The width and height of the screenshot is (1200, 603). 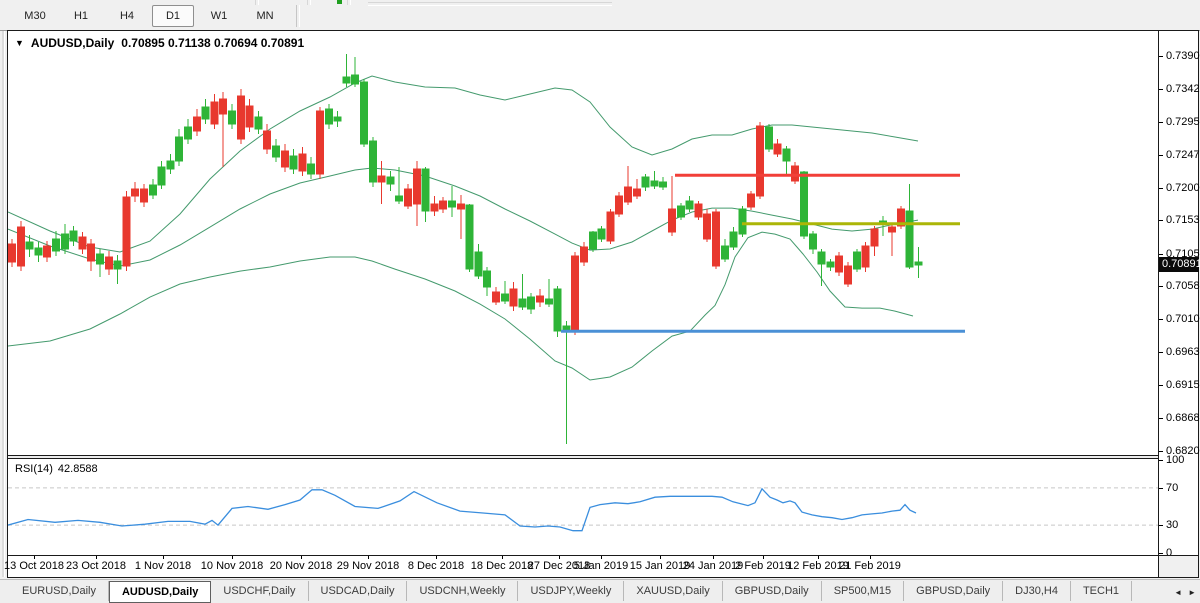 I want to click on date-tick-label: 1 Nov 2018, so click(x=163, y=566).